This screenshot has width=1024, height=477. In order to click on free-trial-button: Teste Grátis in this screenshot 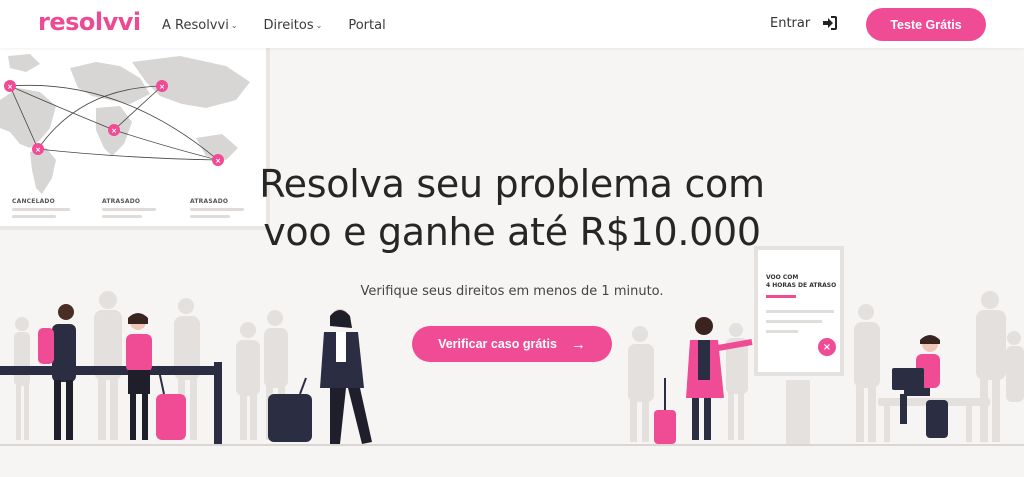, I will do `click(926, 24)`.